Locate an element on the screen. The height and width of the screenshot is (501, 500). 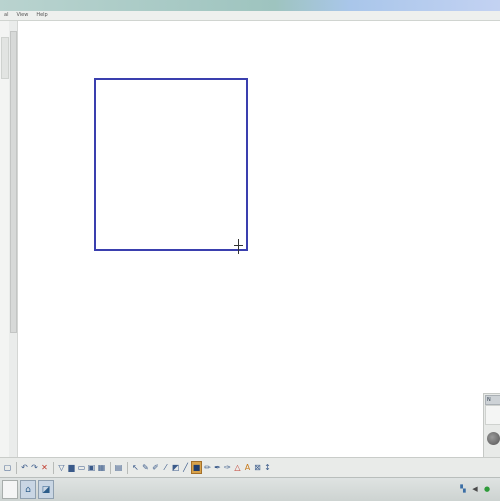
pen-tool-icon: ✑ is located at coordinates (227, 467).